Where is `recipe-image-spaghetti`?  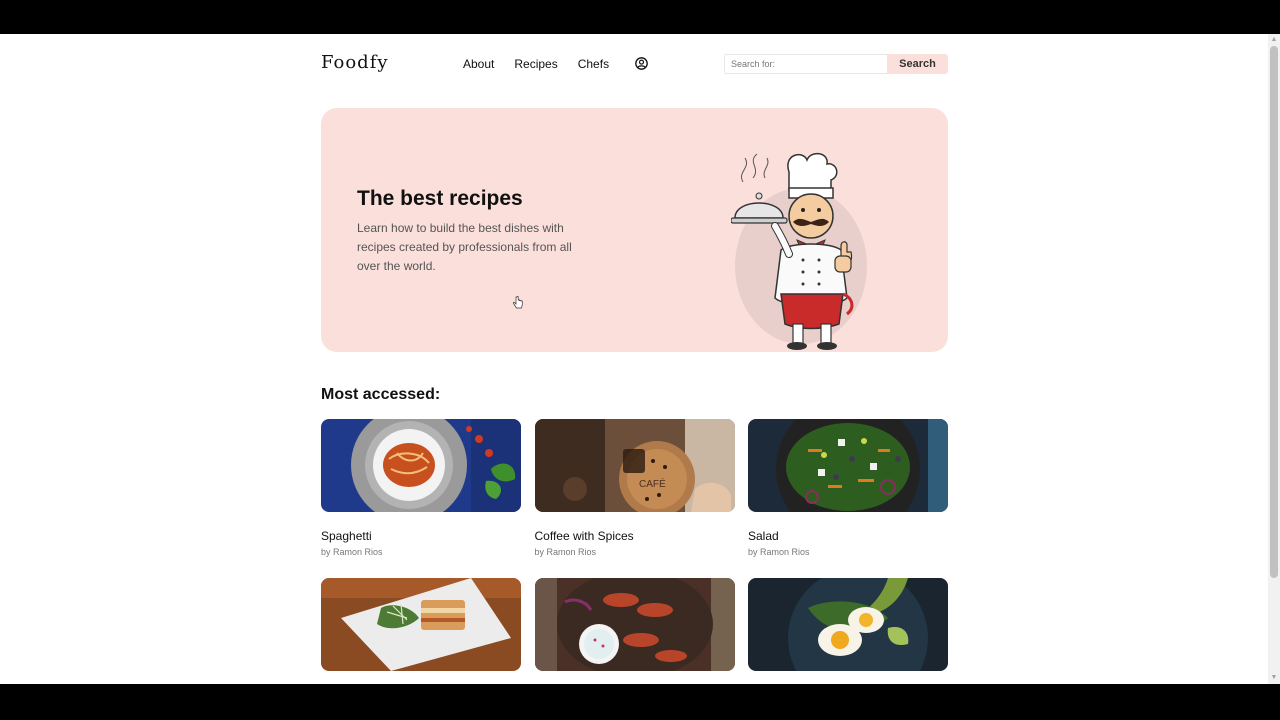 recipe-image-spaghetti is located at coordinates (421, 465).